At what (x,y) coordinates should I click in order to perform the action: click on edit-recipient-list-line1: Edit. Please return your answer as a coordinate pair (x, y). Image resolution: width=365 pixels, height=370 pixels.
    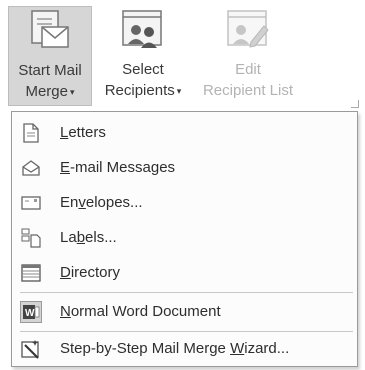
    Looking at the image, I should click on (248, 69).